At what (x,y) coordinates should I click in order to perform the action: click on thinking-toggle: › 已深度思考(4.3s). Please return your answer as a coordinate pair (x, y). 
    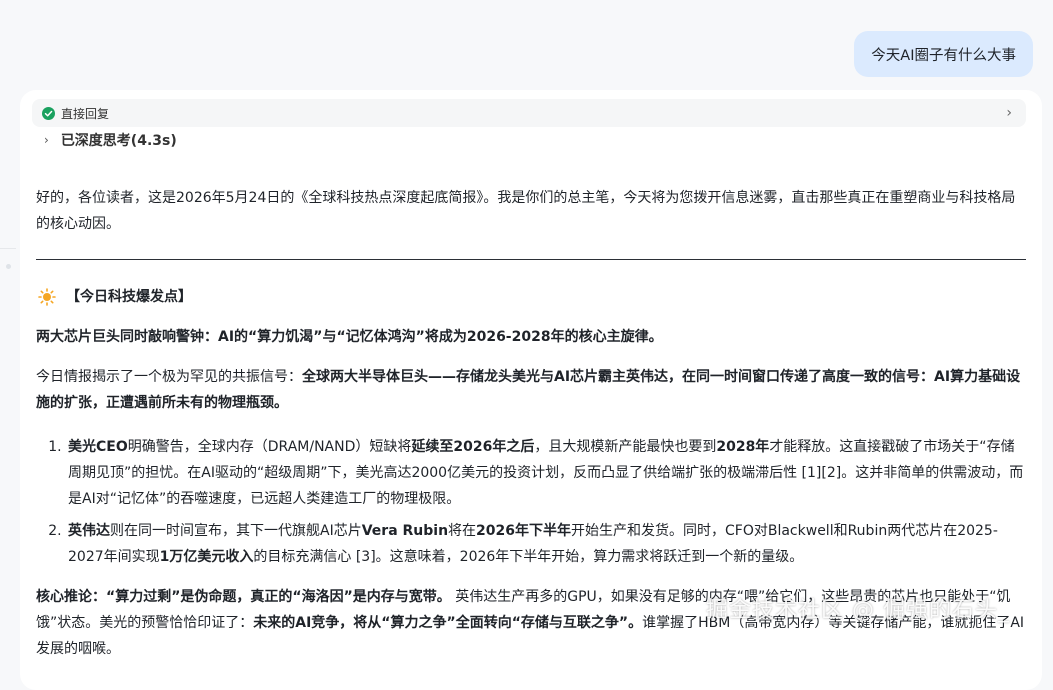
    Looking at the image, I should click on (110, 140).